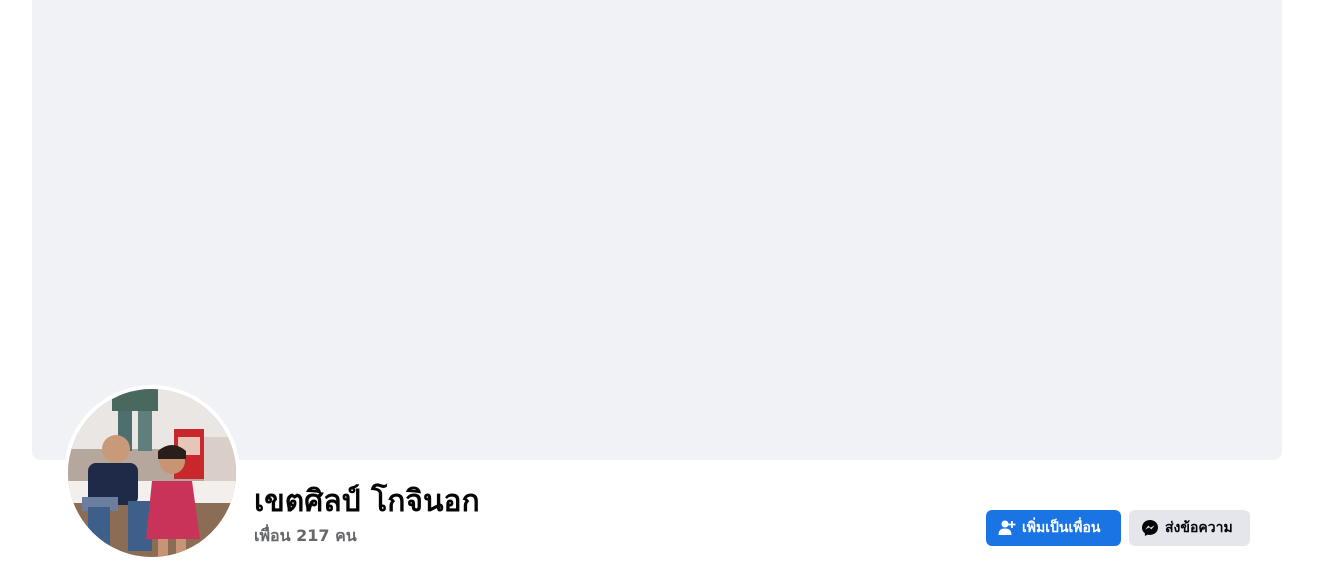 This screenshot has width=1332, height=570. I want to click on add-friend-button: เพิ่มเป็นเพื่อน, so click(1053, 528).